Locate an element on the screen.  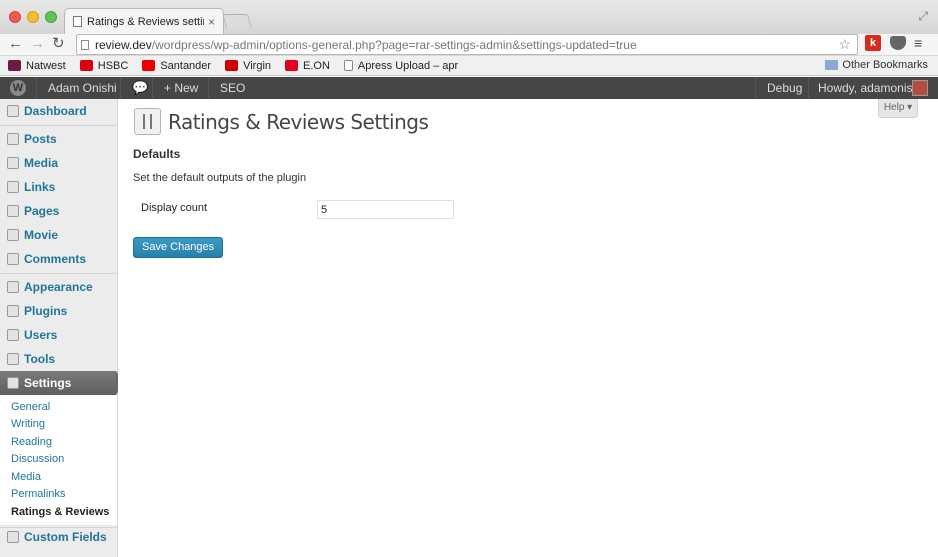
tab-close-icon: × is located at coordinates (211, 22).